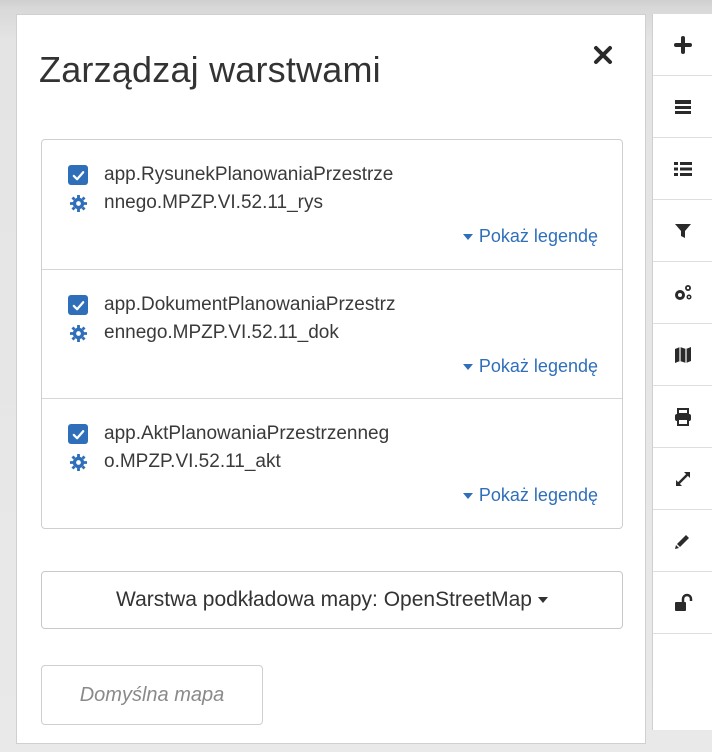  I want to click on fullscreen-button, so click(682, 479).